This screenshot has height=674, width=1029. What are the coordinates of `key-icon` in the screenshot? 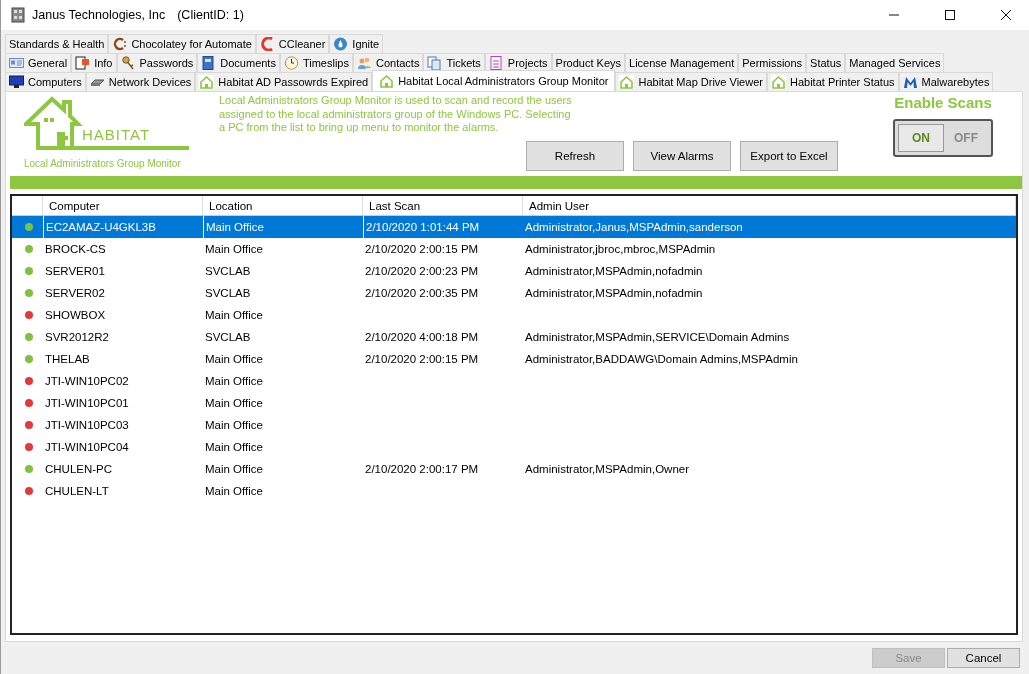 It's located at (128, 63).